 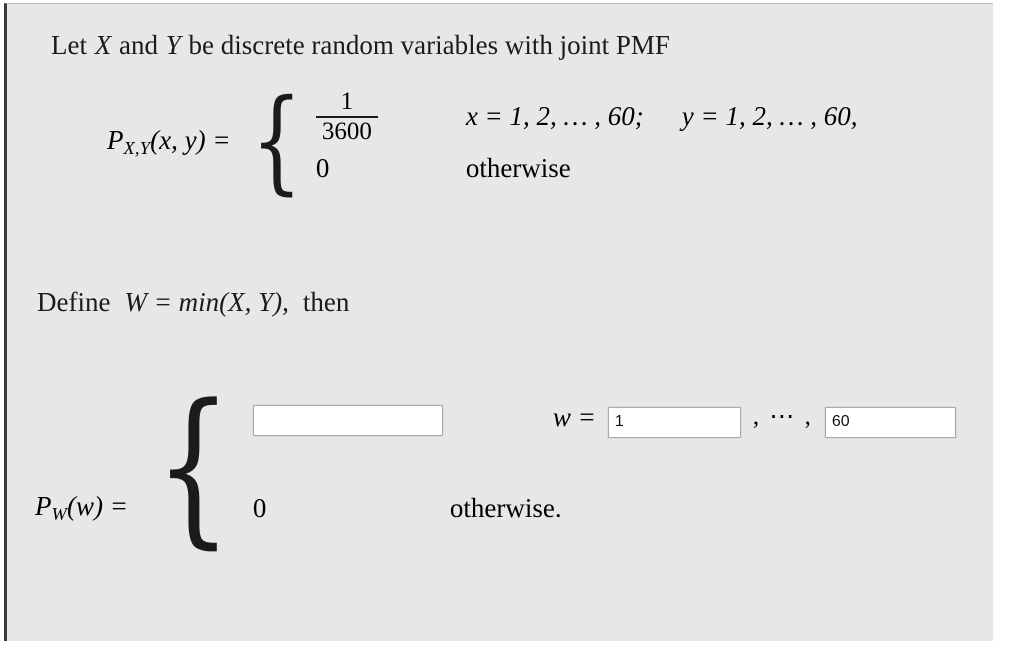 I want to click on intro-prefix: Let, so click(x=72, y=45).